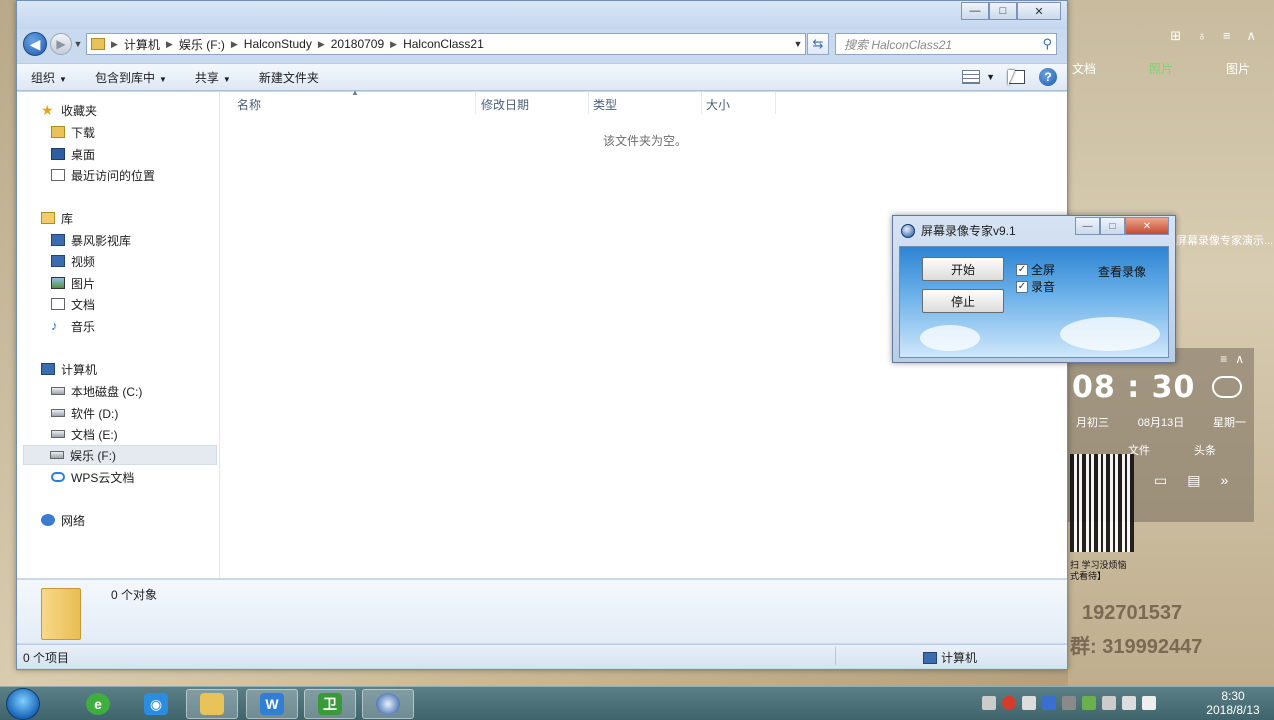 The image size is (1274, 720). Describe the element at coordinates (968, 231) in the screenshot. I see `recorder-title: 屏幕录像专家v9.1` at that location.